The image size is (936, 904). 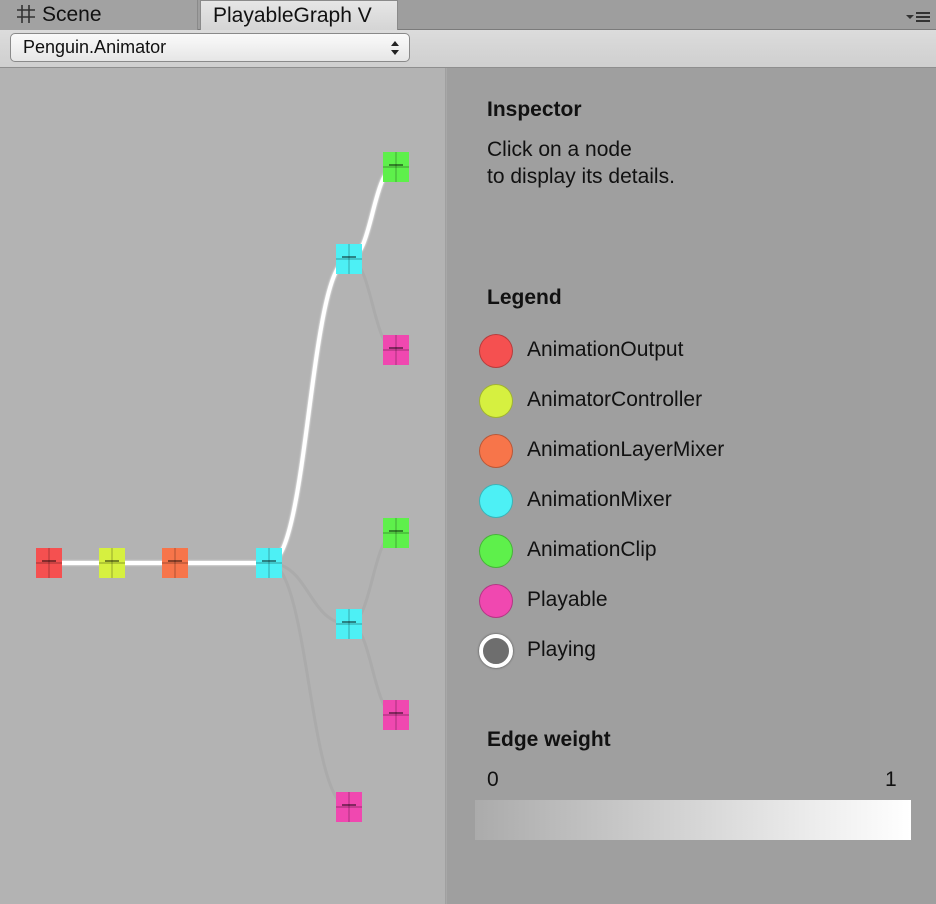 What do you see at coordinates (677, 602) in the screenshot?
I see `legend-item-playable: Playable` at bounding box center [677, 602].